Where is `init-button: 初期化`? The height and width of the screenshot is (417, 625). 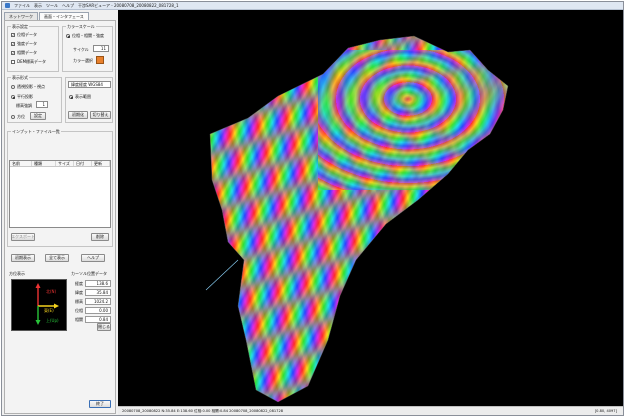
init-button: 初期化 is located at coordinates (78, 115).